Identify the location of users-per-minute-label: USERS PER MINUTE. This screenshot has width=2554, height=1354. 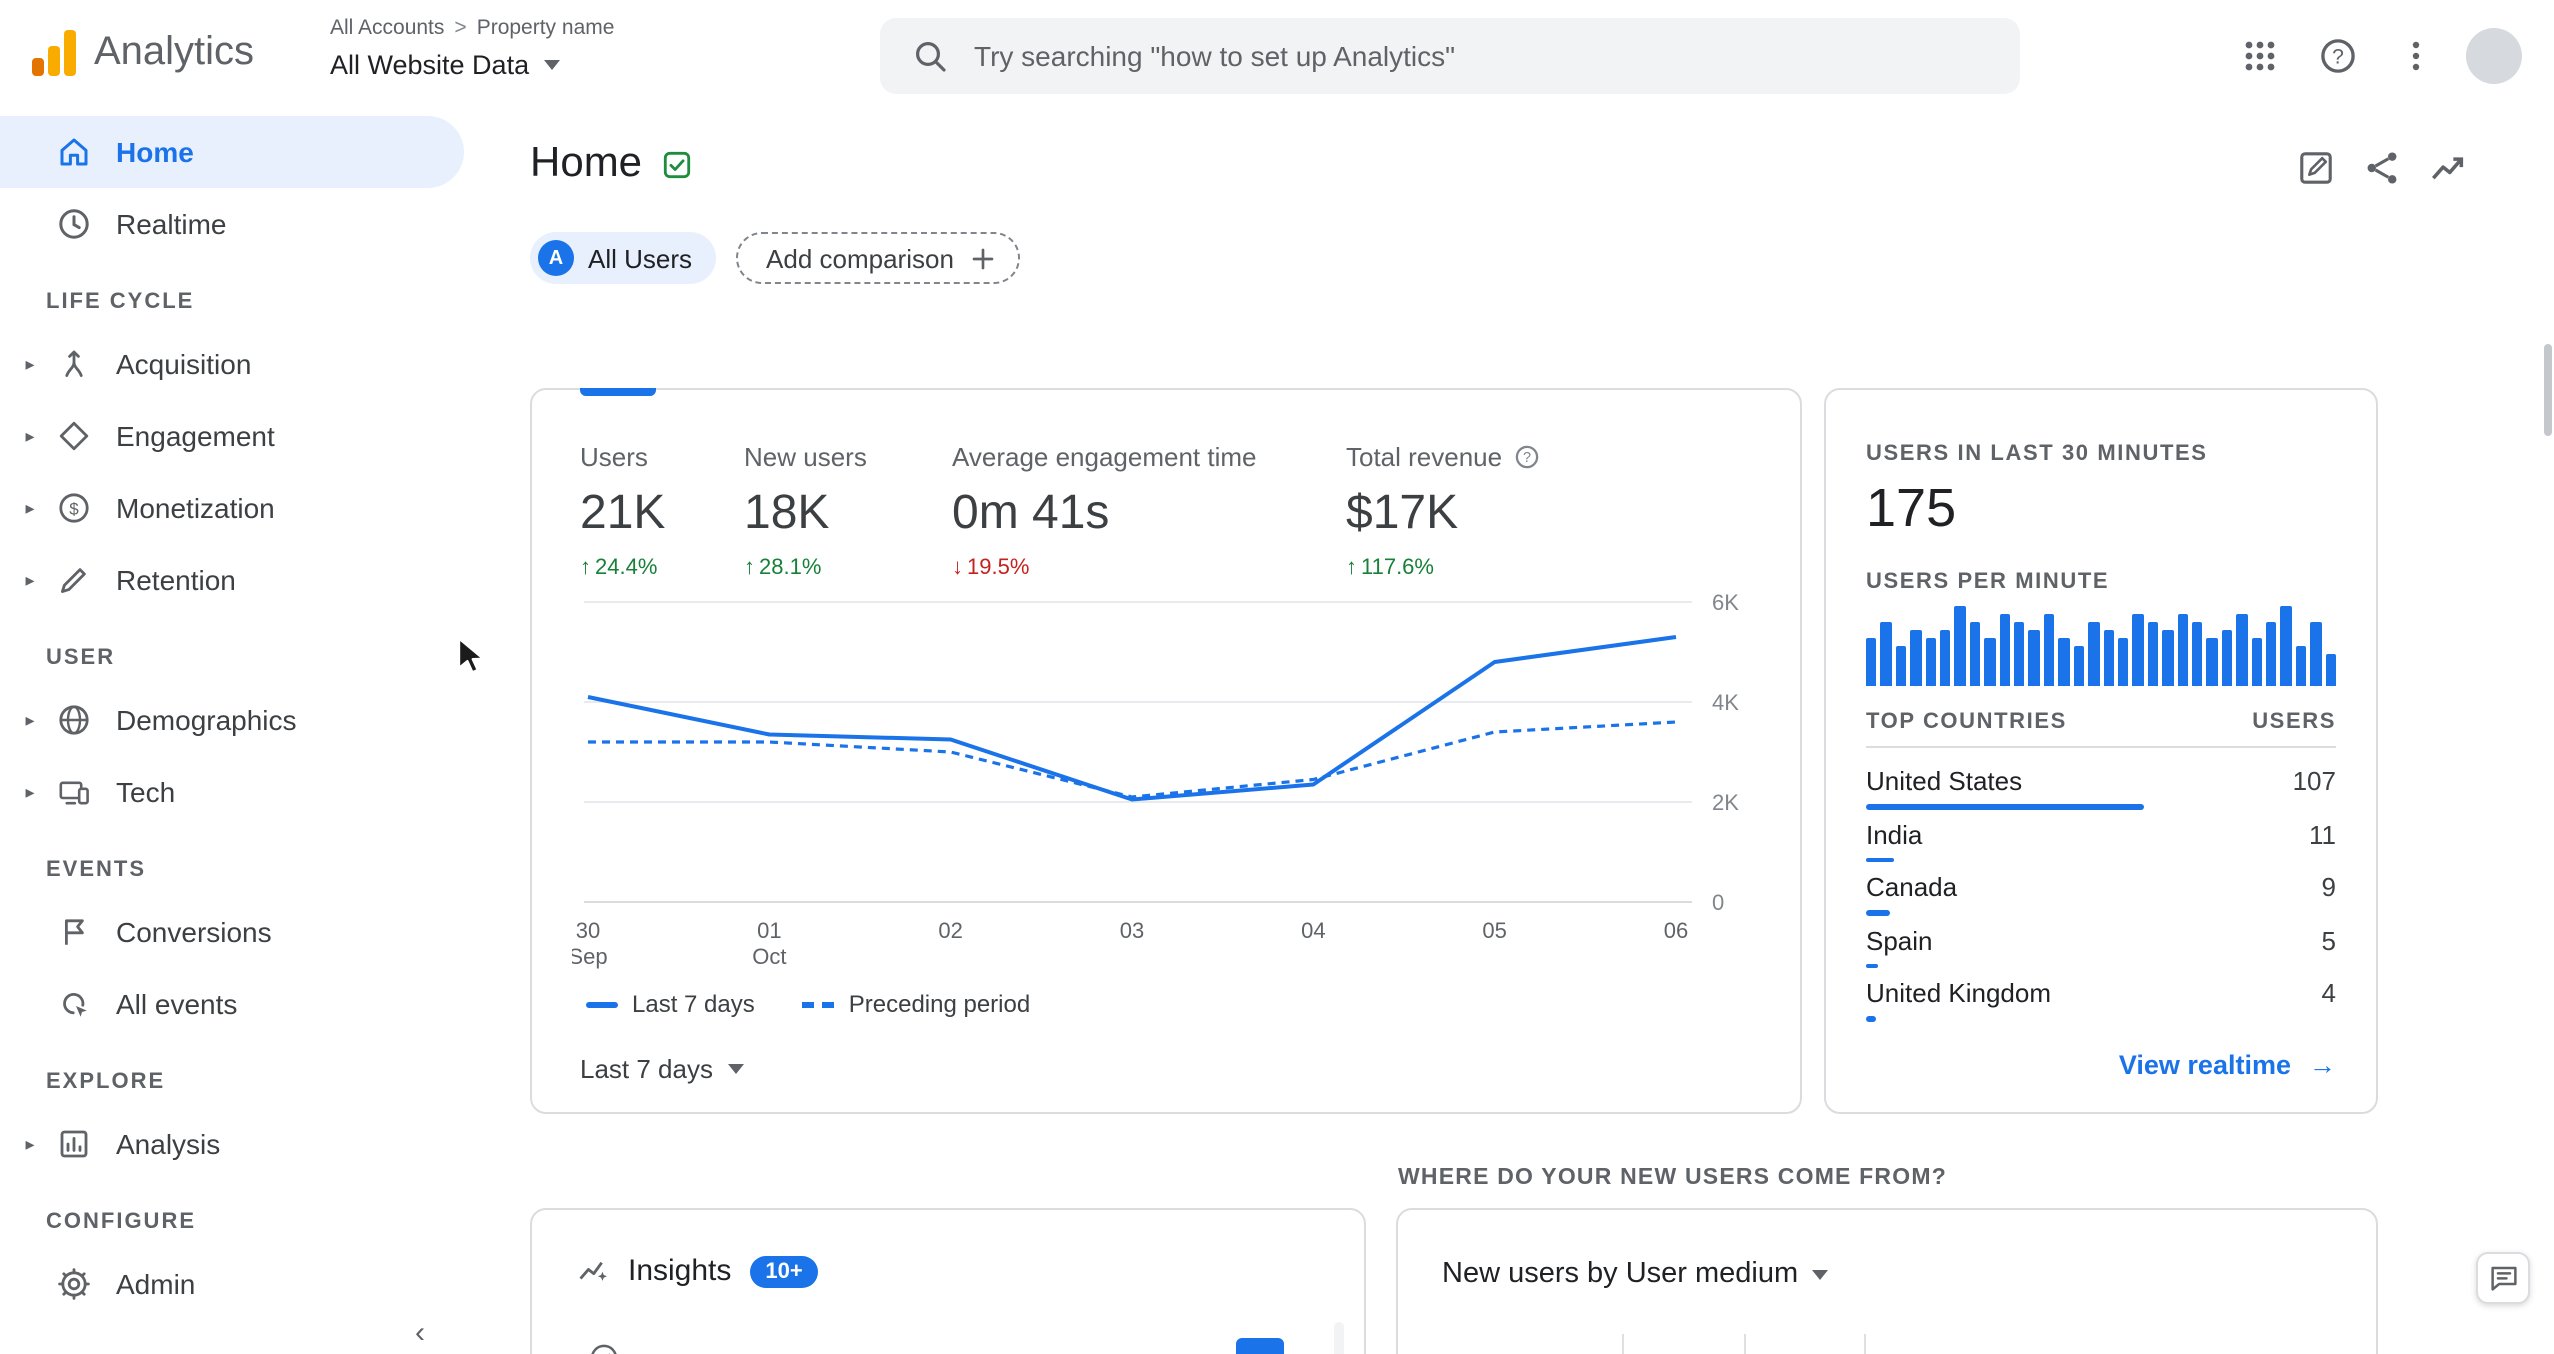
(1988, 582).